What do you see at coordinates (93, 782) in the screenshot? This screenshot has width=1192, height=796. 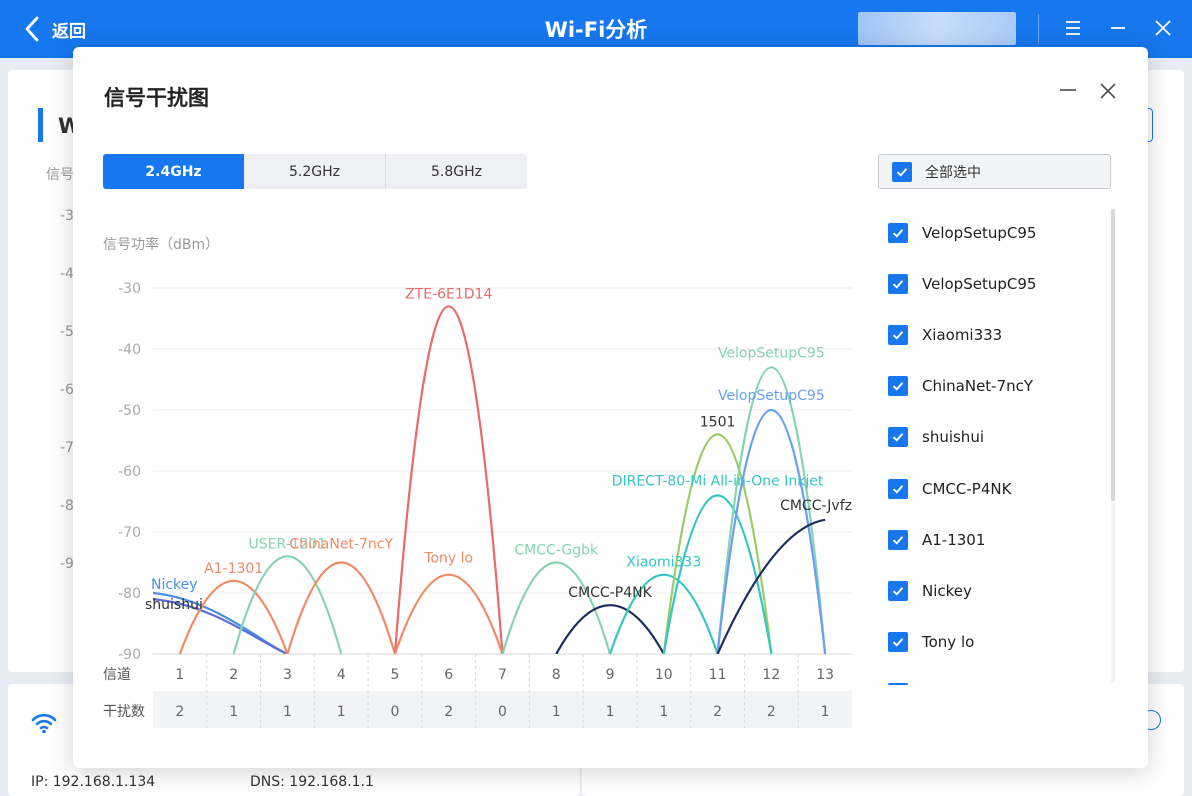 I see `ip-address: IP: 192.168.1.134` at bounding box center [93, 782].